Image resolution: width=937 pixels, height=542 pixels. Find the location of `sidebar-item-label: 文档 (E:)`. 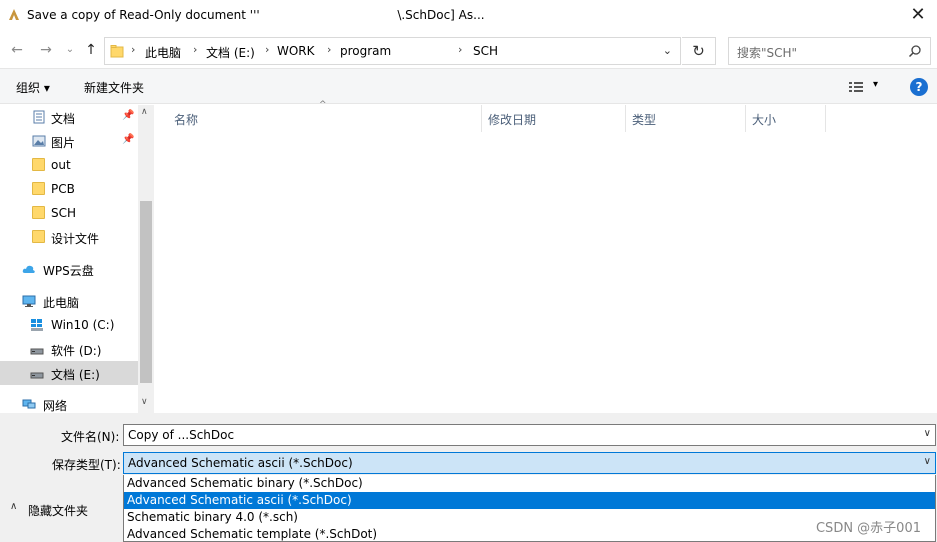

sidebar-item-label: 文档 (E:) is located at coordinates (75, 375).